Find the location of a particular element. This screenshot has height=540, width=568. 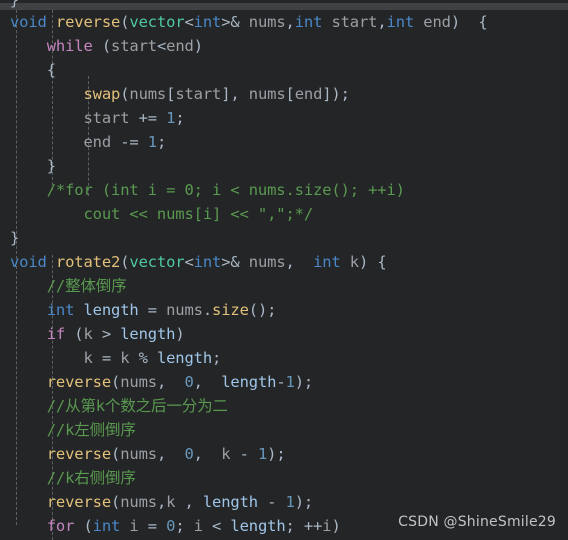

code-line: if (k > length) is located at coordinates (284, 334).